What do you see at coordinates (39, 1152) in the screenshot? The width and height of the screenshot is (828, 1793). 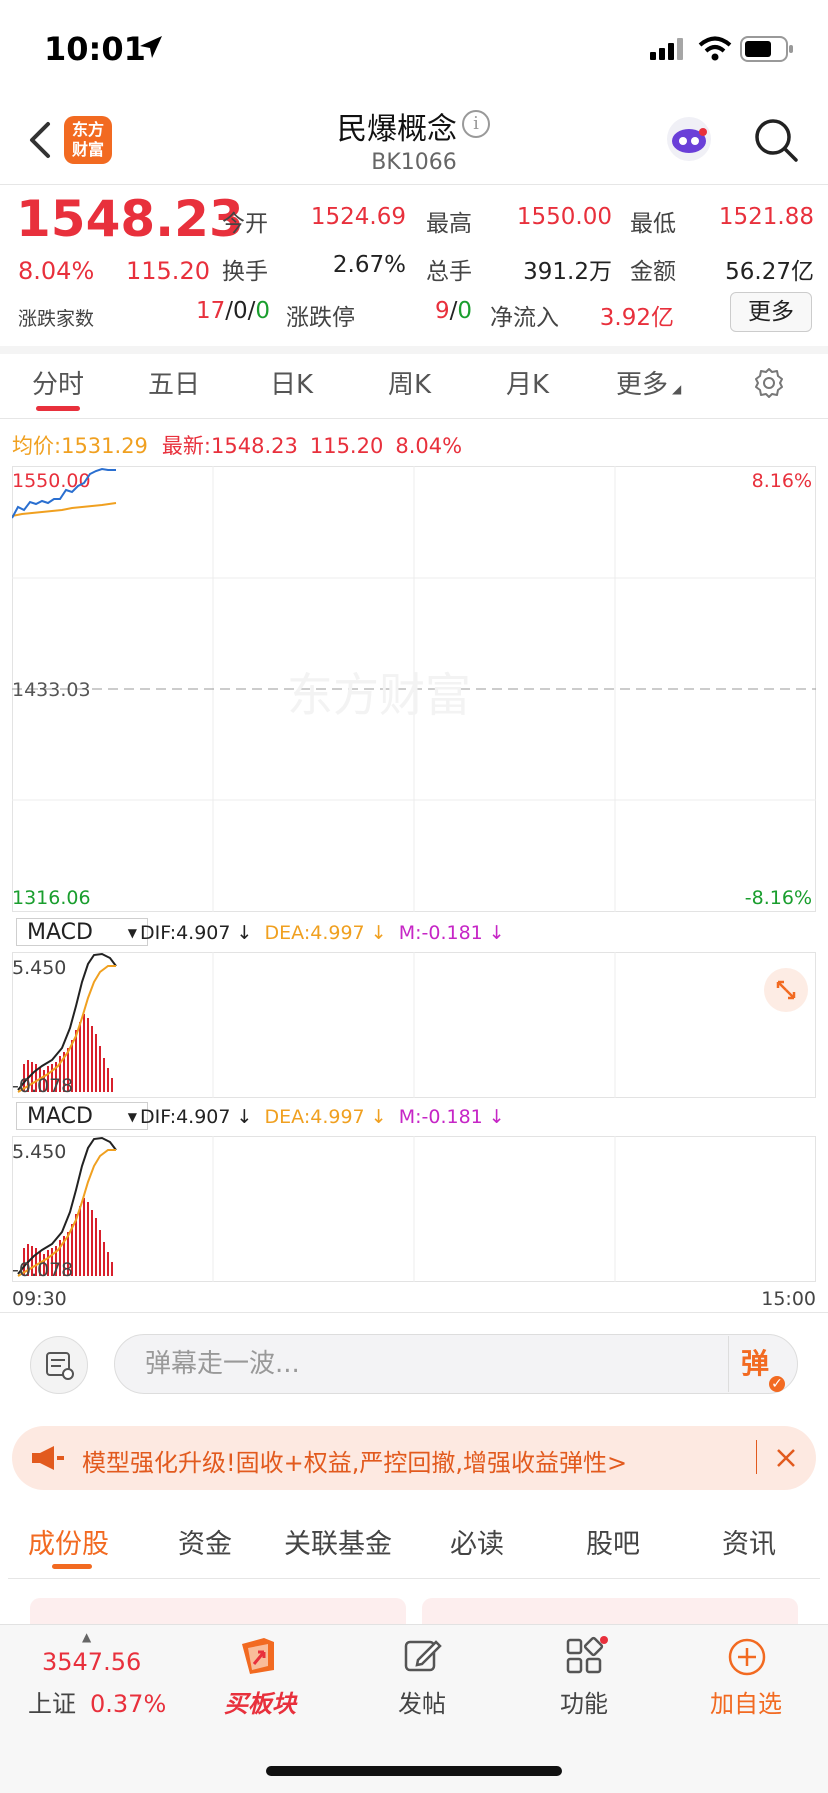 I see `macd-y-top-2: 5.450` at bounding box center [39, 1152].